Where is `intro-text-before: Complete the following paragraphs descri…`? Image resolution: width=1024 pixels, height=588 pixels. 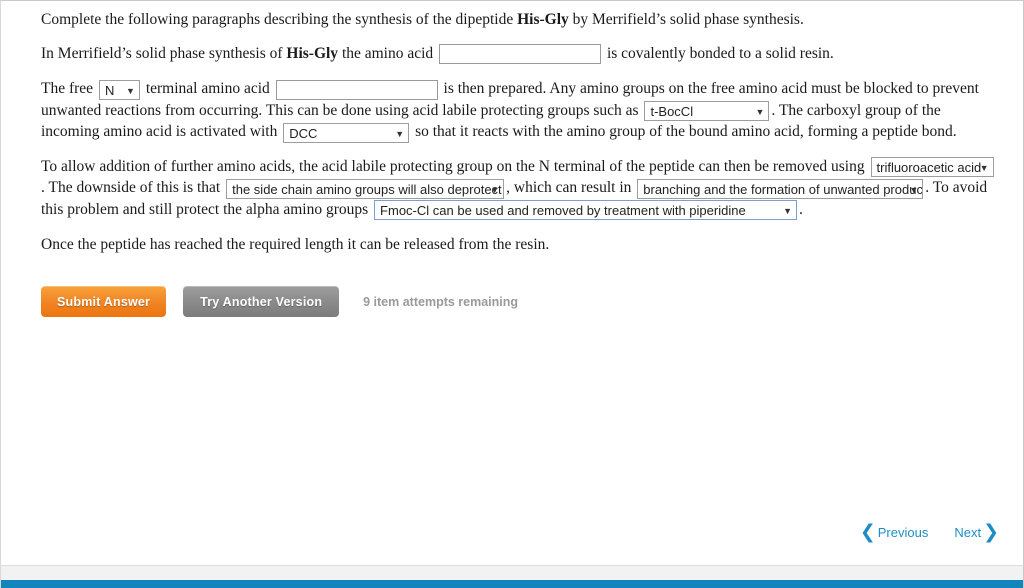
intro-text-before: Complete the following paragraphs descri… is located at coordinates (279, 19).